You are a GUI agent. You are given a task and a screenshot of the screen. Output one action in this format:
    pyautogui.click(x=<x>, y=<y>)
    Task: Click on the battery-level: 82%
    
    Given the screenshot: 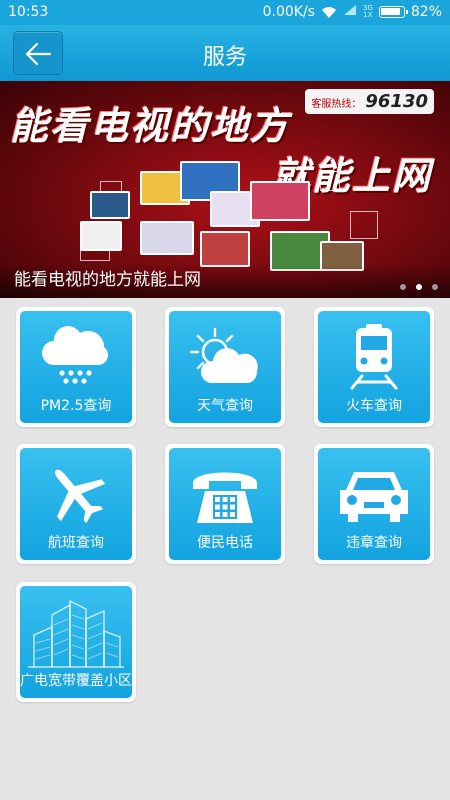 What is the action you would take?
    pyautogui.click(x=426, y=12)
    